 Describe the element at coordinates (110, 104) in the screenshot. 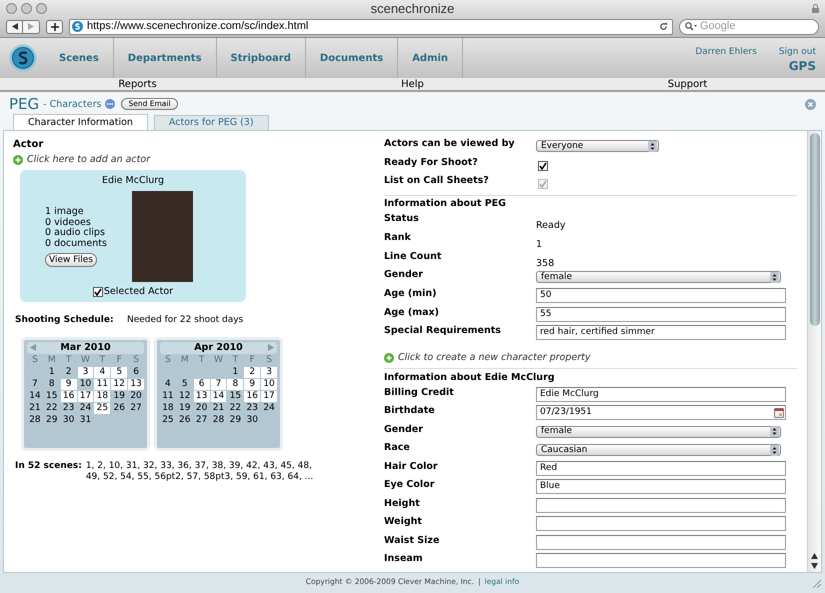

I see `more-icon` at that location.